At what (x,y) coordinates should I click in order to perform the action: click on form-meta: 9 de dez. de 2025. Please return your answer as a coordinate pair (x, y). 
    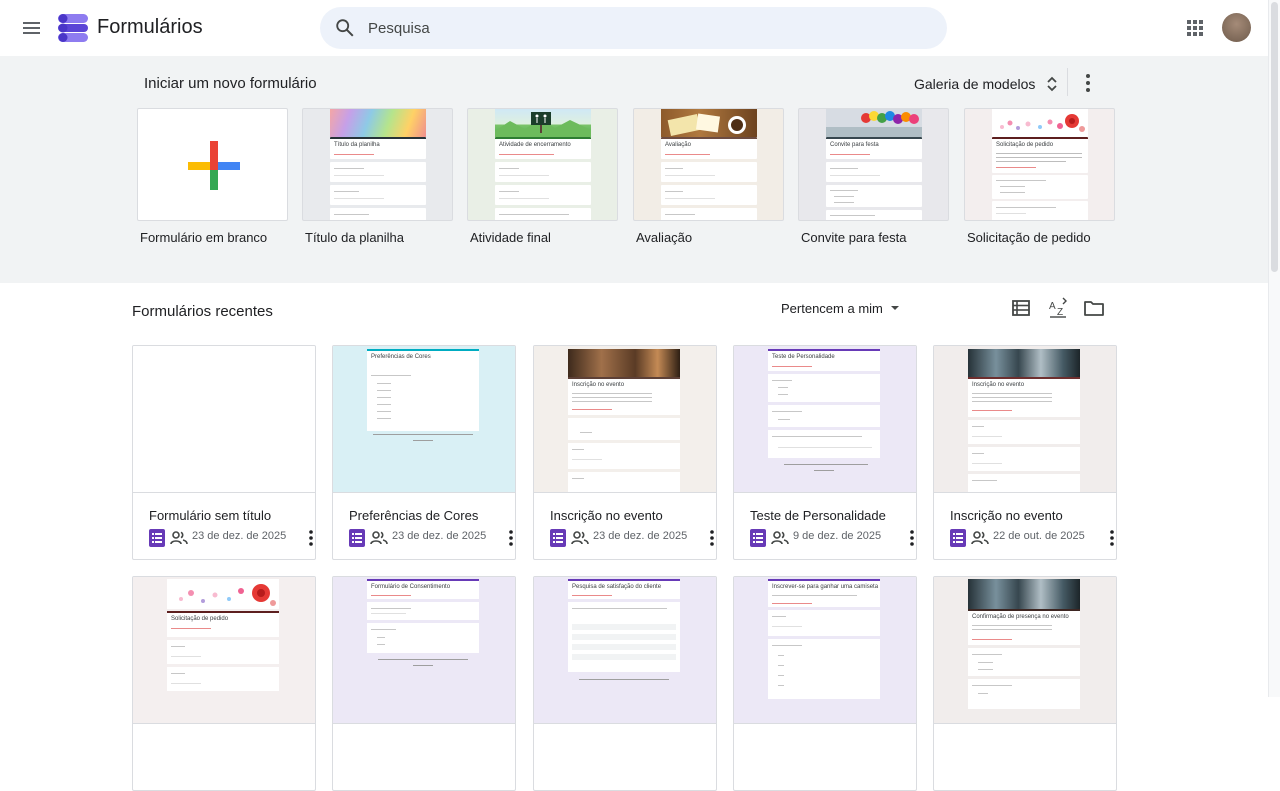
    Looking at the image, I should click on (832, 538).